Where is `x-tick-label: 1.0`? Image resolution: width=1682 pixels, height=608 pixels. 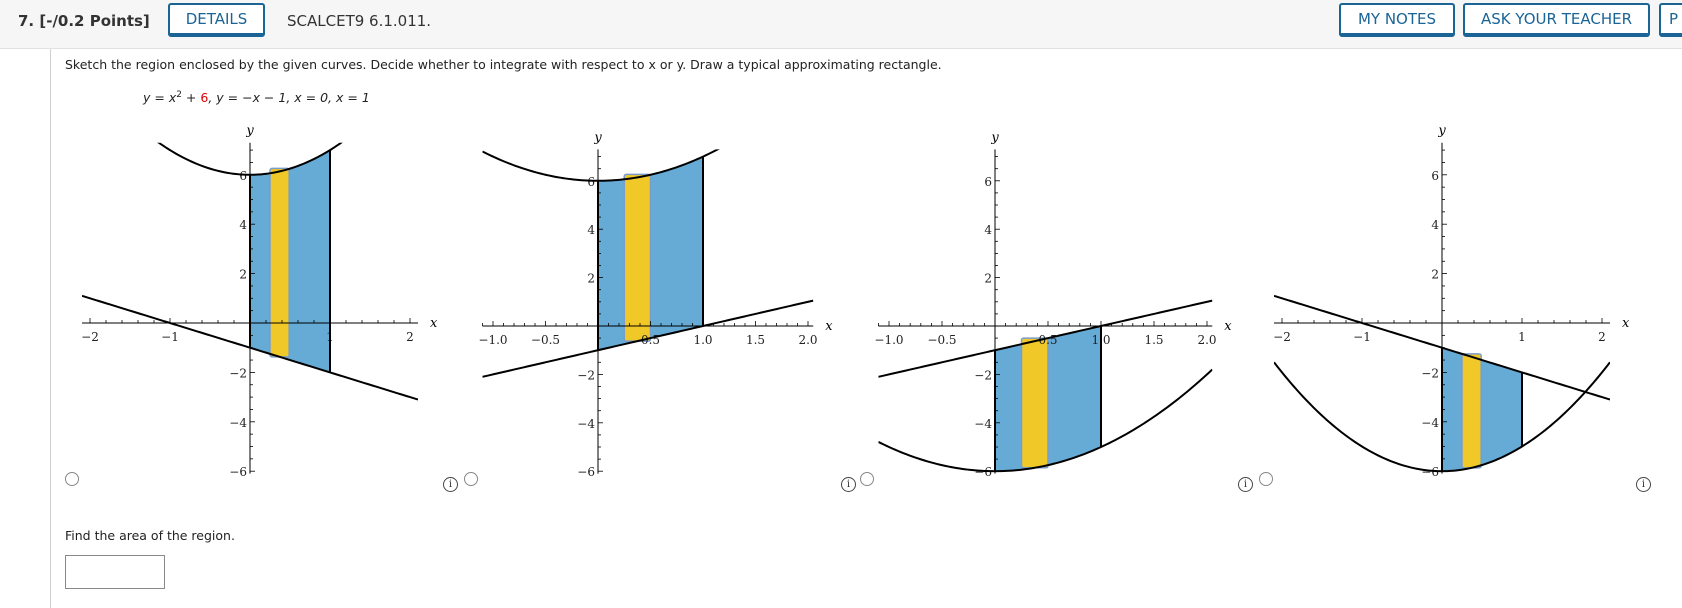 x-tick-label: 1.0 is located at coordinates (702, 340).